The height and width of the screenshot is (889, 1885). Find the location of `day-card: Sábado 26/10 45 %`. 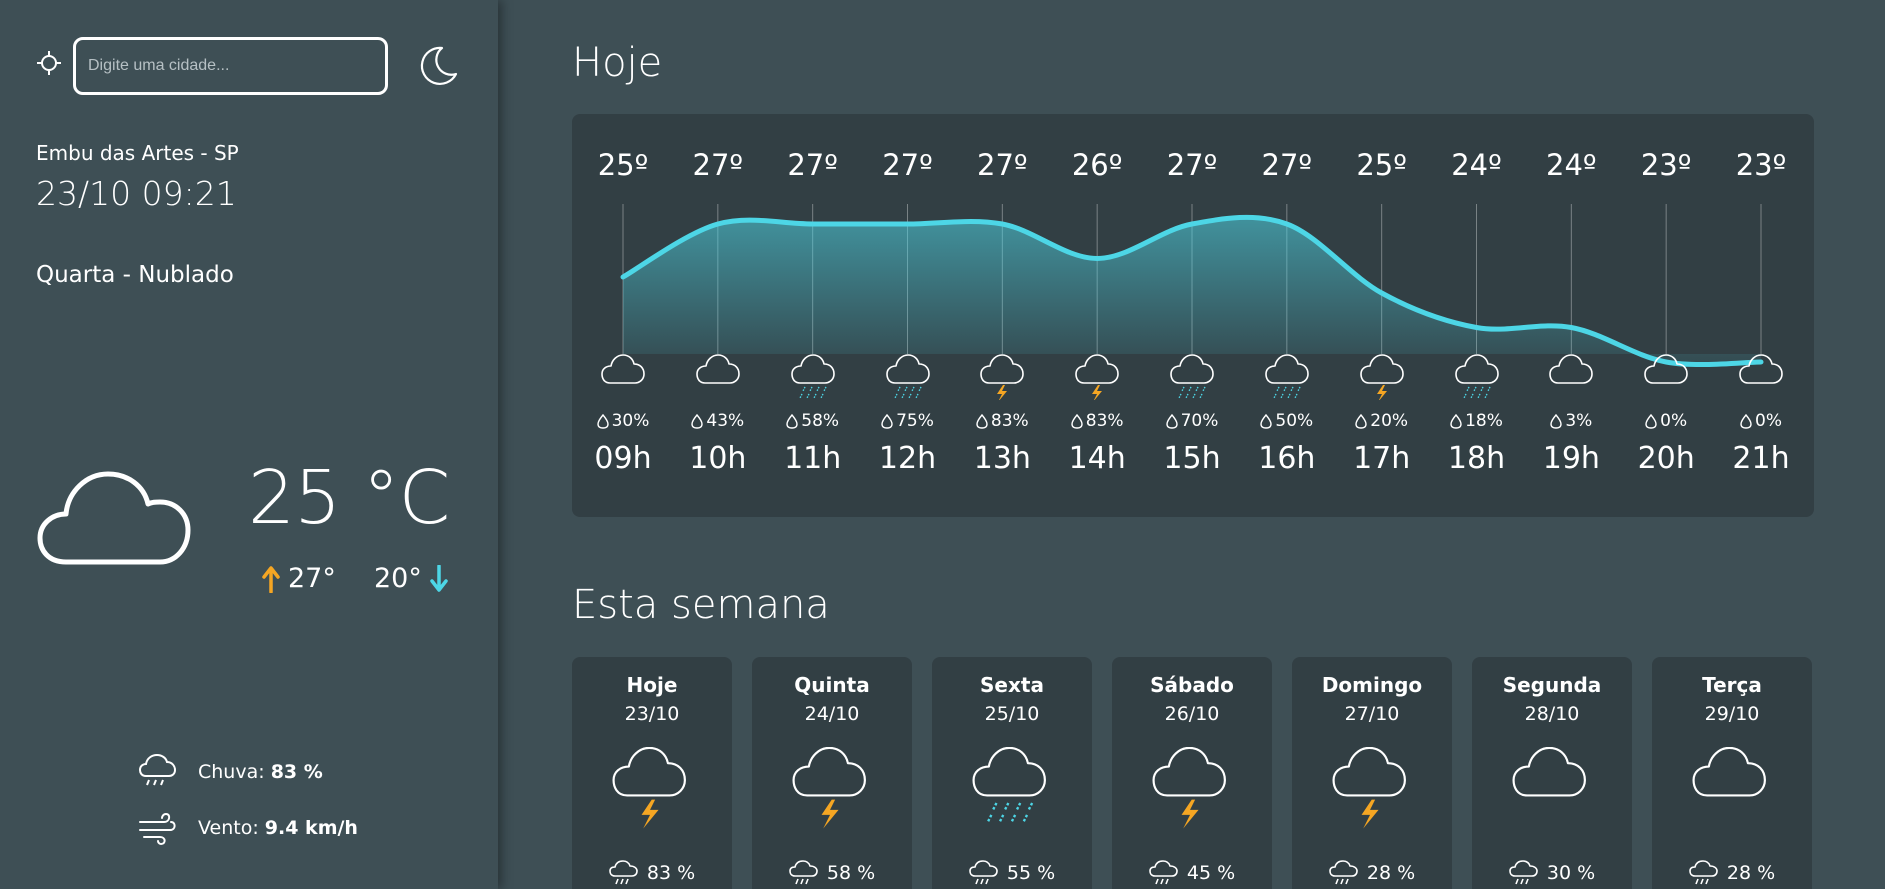

day-card: Sábado 26/10 45 % is located at coordinates (1192, 773).